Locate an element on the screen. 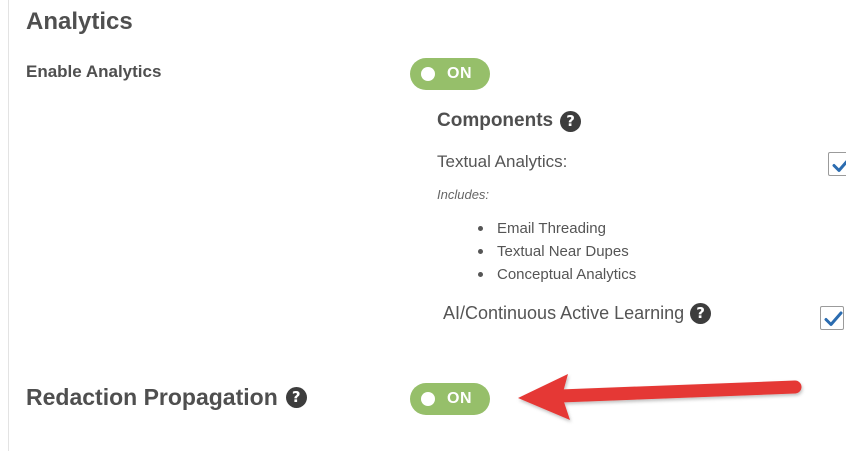  redaction-propagation-label: Redaction Propagation is located at coordinates (152, 397).